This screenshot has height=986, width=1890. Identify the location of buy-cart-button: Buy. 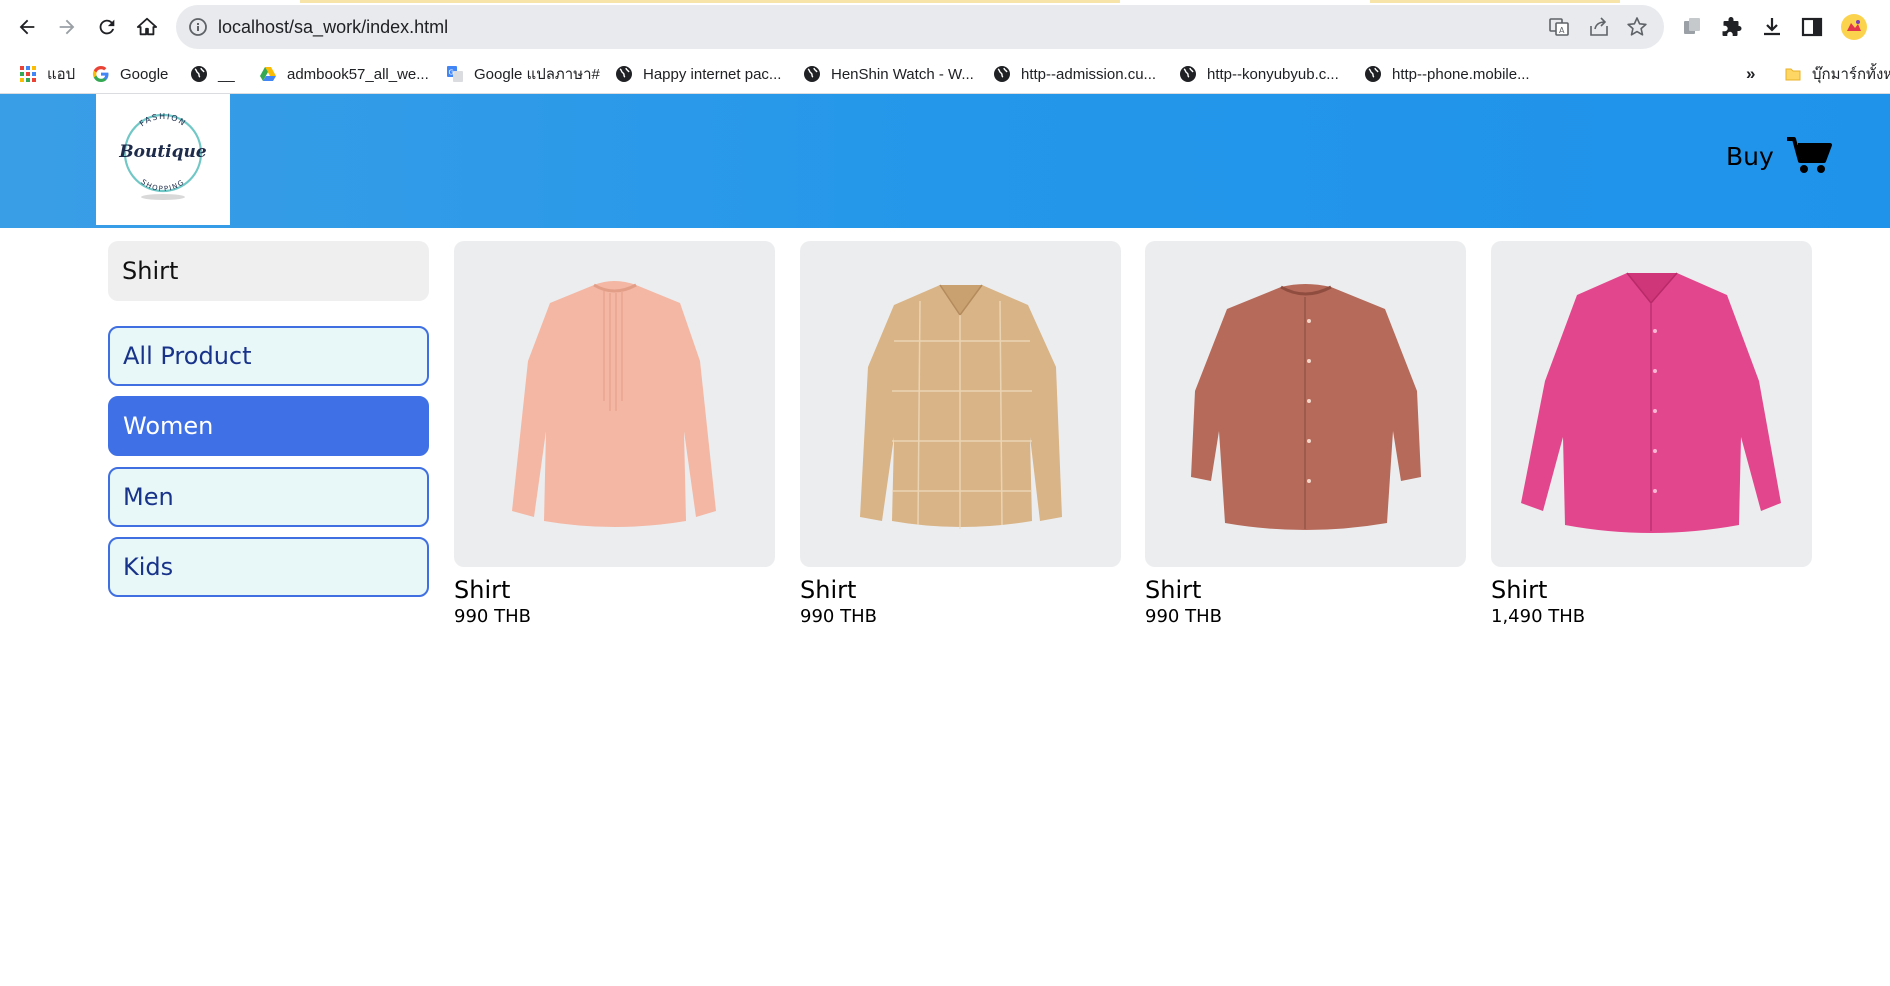
(1779, 156).